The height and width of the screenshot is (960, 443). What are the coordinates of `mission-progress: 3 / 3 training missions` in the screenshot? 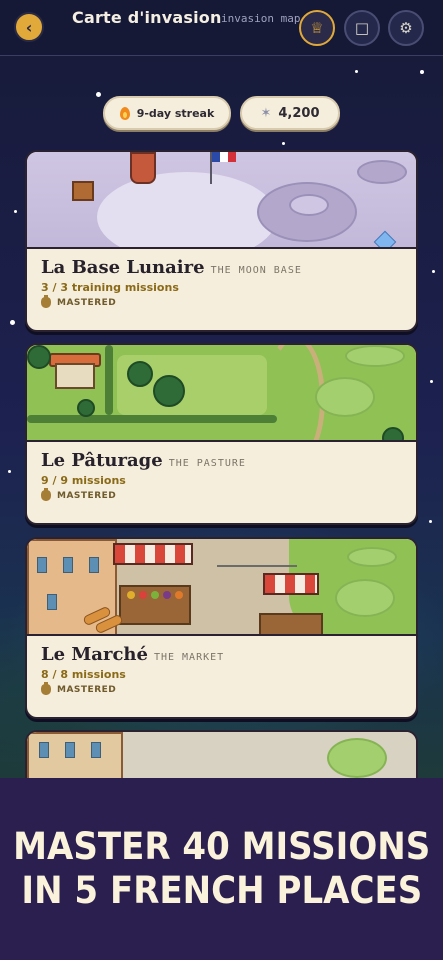 It's located at (110, 287).